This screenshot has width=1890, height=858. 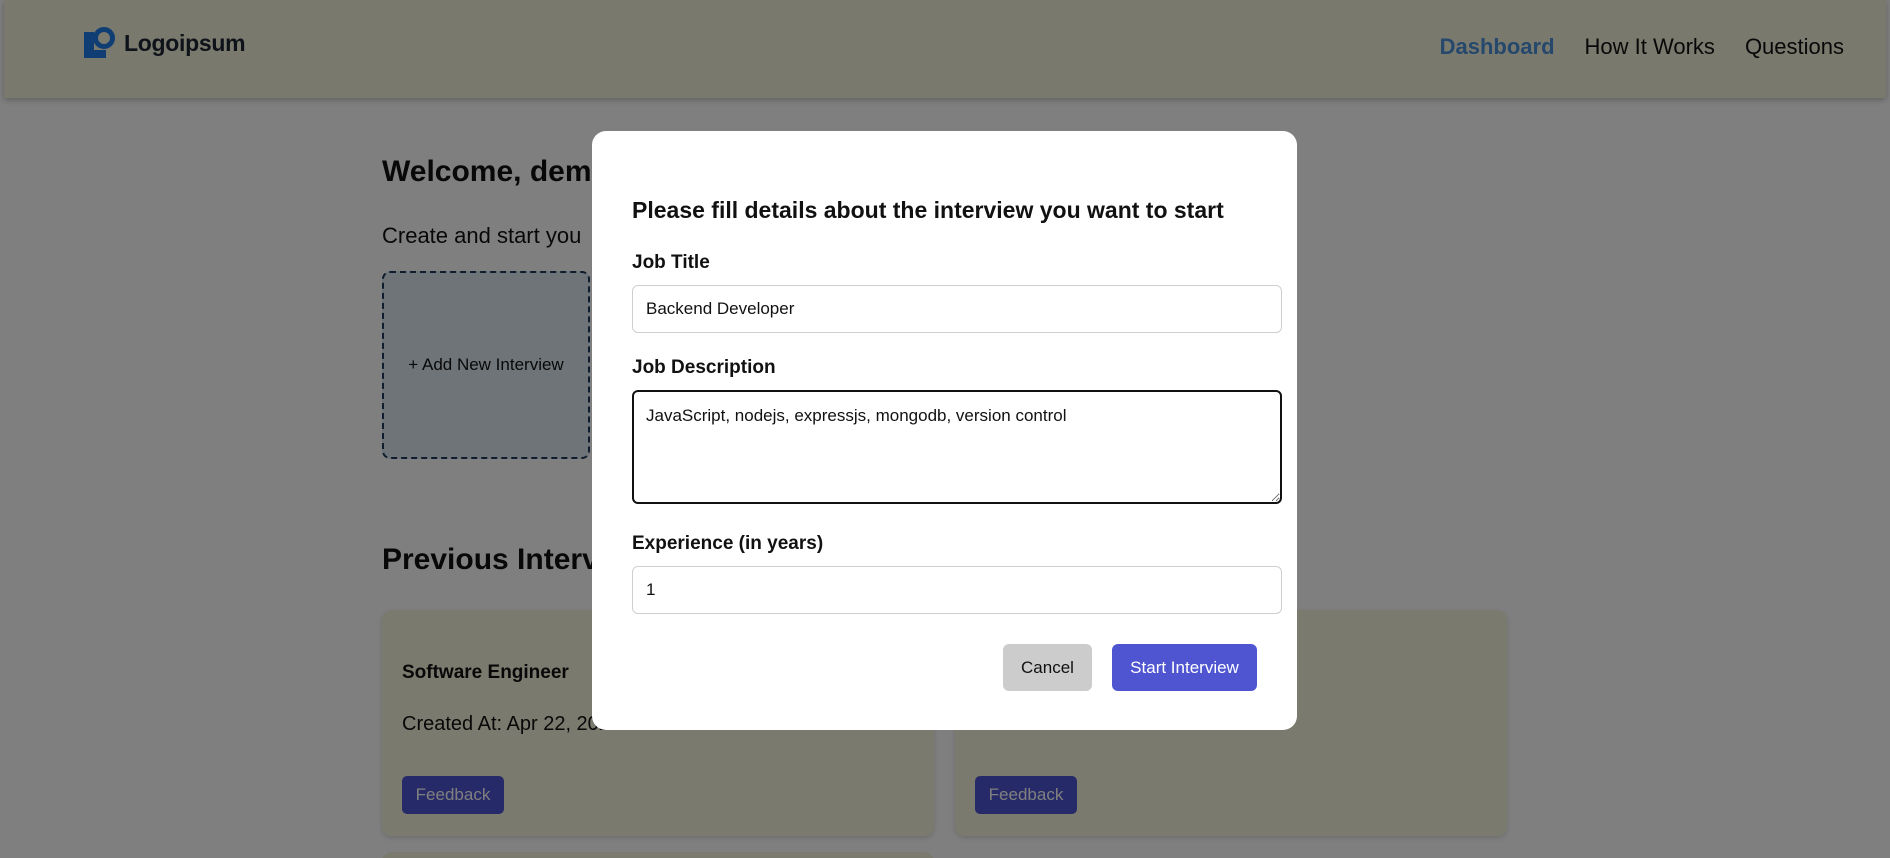 I want to click on experience-label: Experience (in years), so click(x=728, y=543).